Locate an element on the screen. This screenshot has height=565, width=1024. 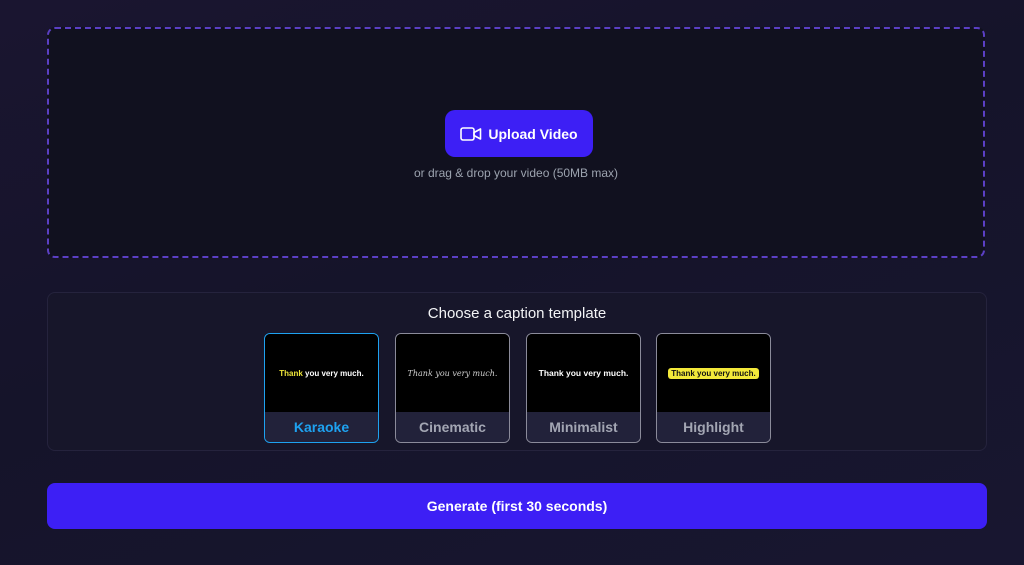
highlight-preview-text: Thank you very much. is located at coordinates (713, 373).